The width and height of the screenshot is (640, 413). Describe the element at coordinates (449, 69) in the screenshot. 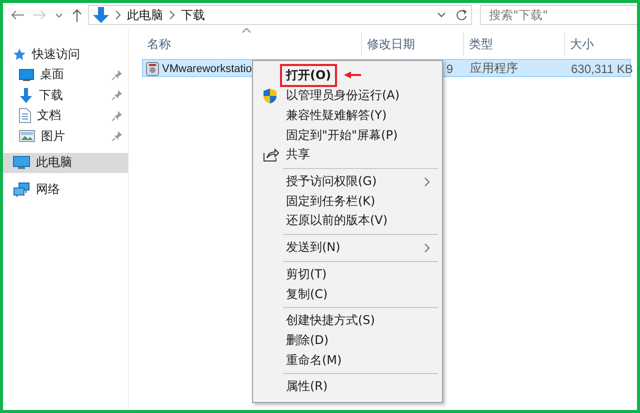

I see `modified-date: 9` at that location.